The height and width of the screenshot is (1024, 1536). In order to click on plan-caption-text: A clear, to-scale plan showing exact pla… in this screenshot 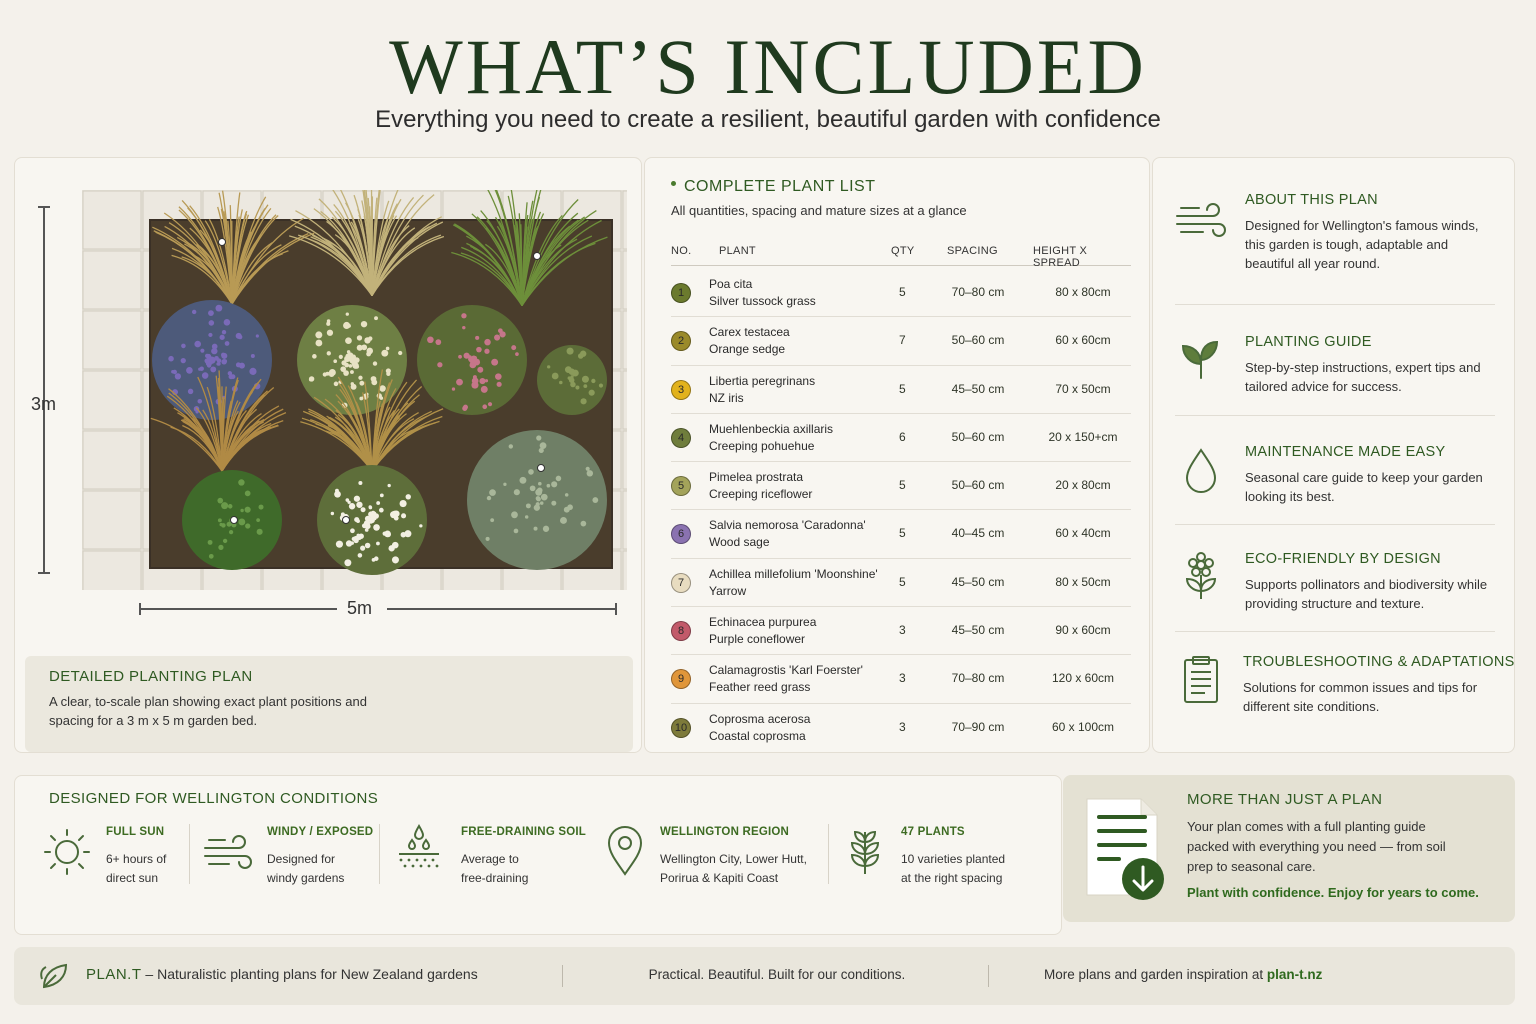, I will do `click(208, 711)`.